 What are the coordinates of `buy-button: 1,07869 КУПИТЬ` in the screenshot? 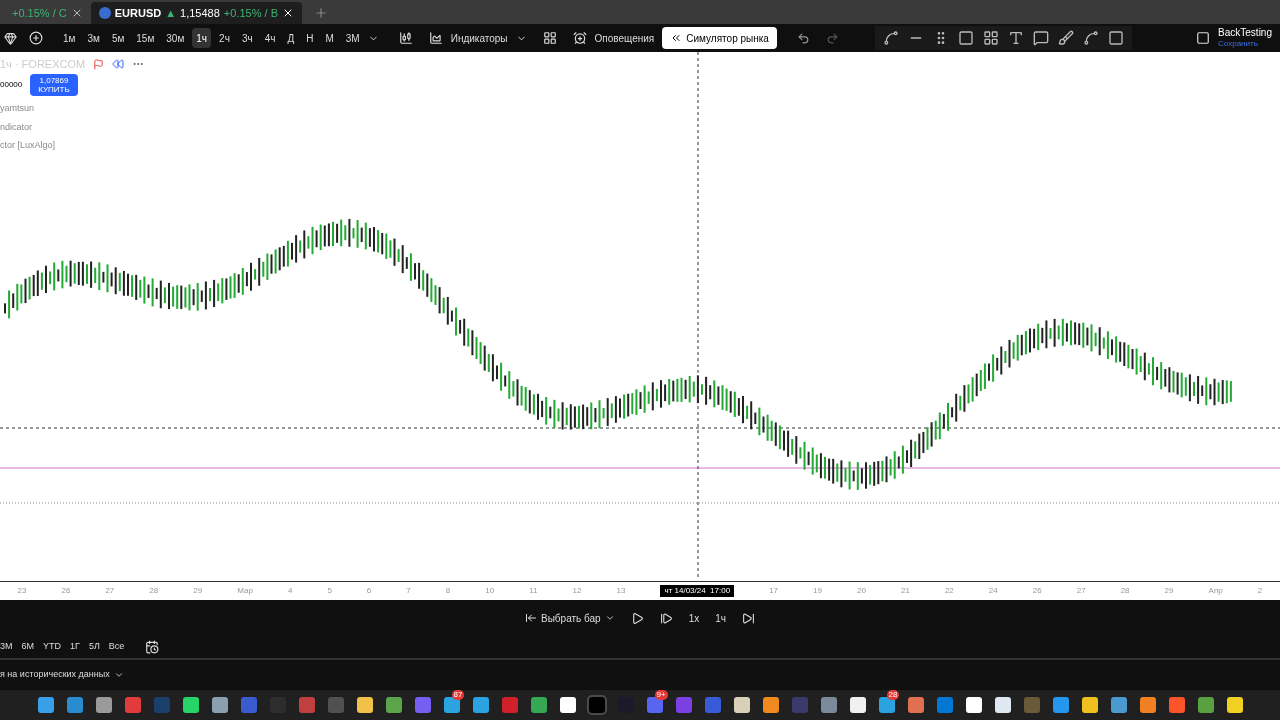 It's located at (54, 85).